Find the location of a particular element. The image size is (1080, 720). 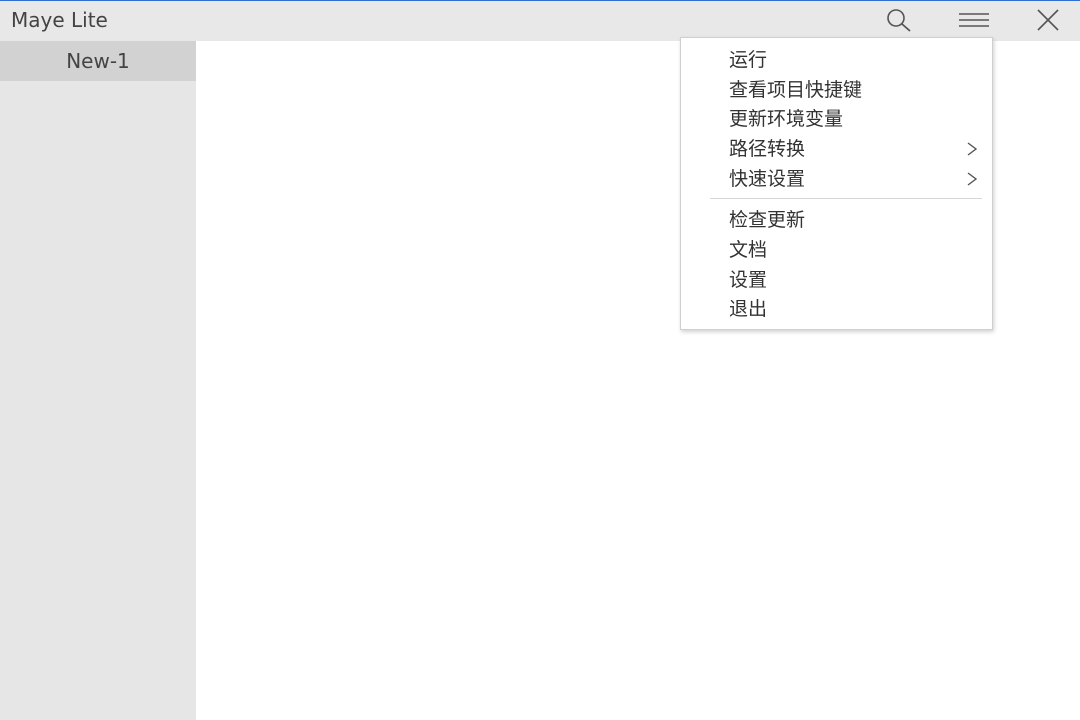

title-bar: Maye Lite is located at coordinates (540, 21).